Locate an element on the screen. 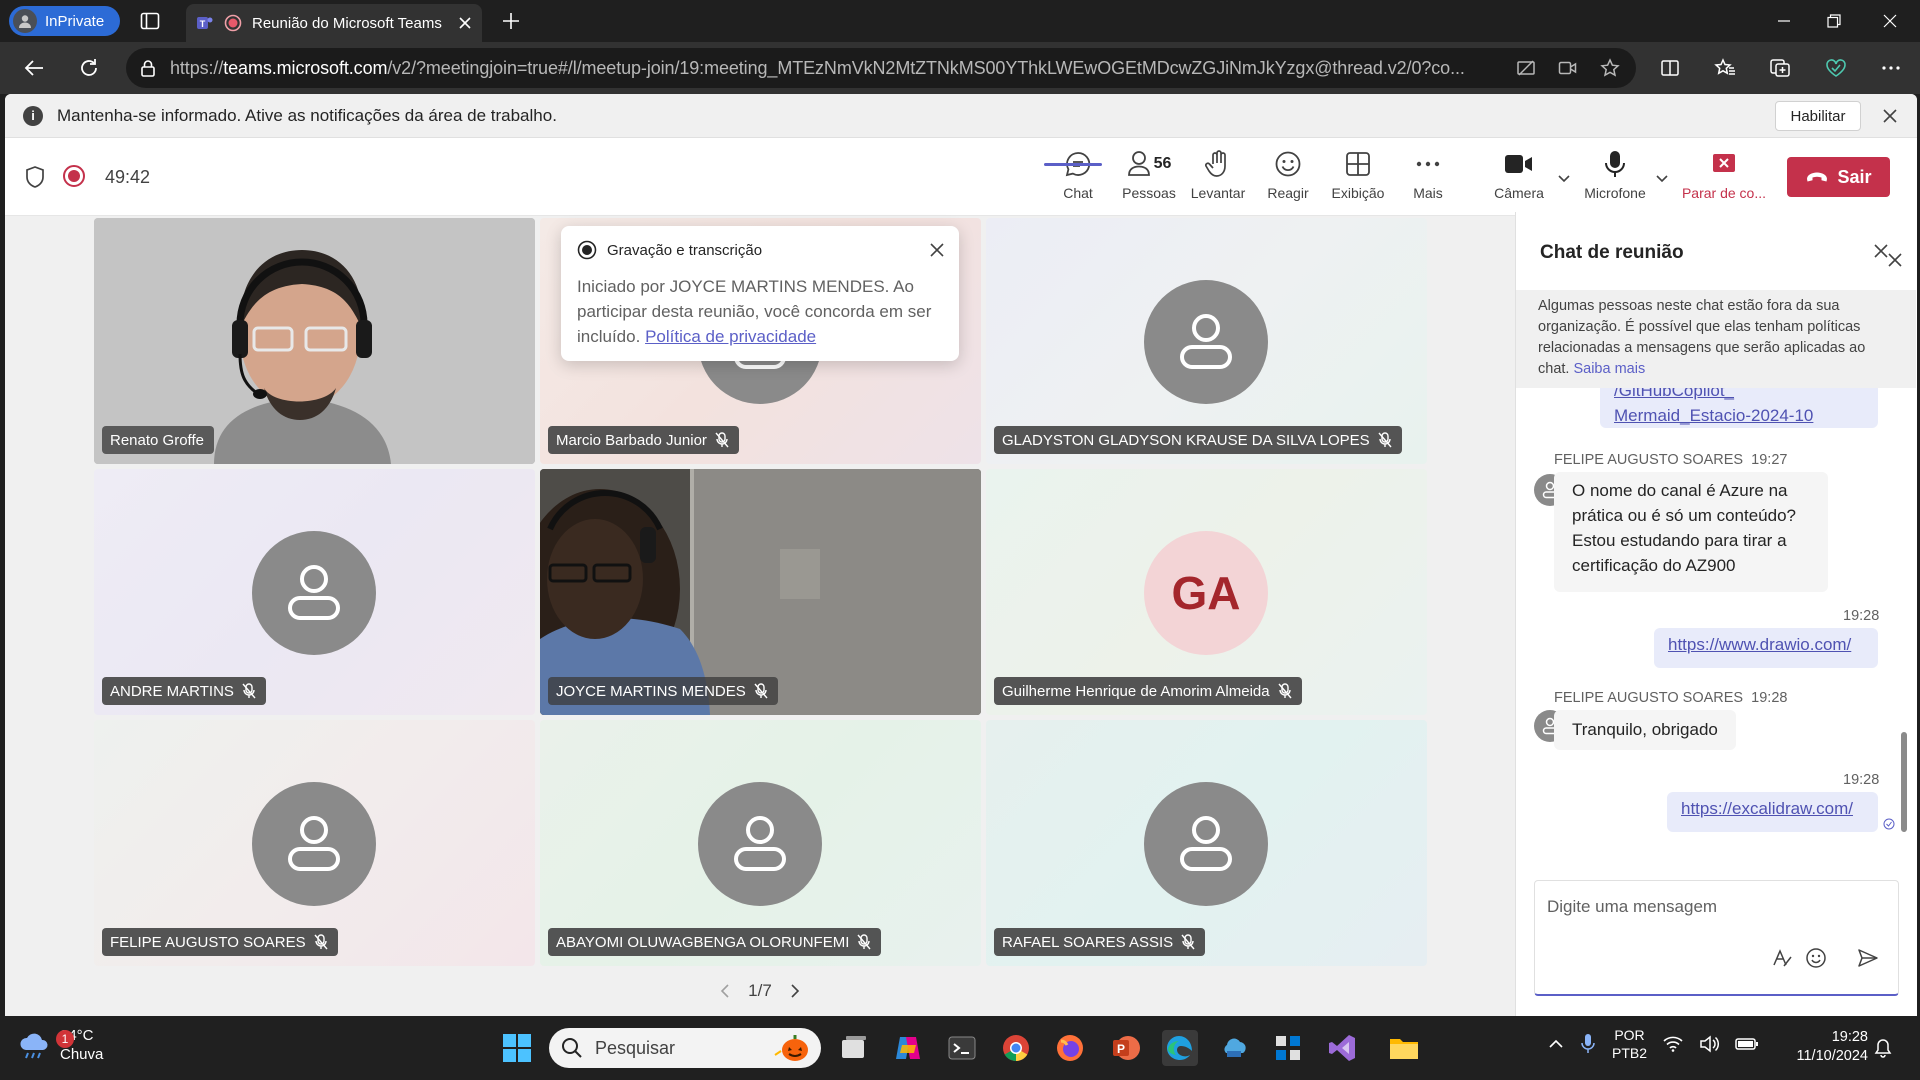 This screenshot has height=1080, width=1920. lock-icon is located at coordinates (148, 68).